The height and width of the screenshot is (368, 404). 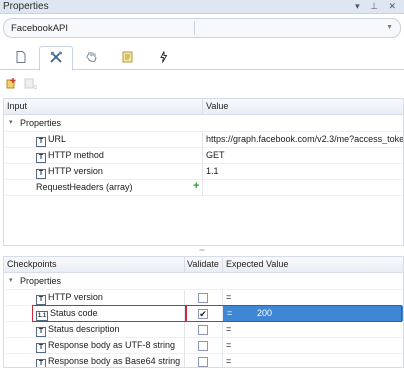 I want to click on checkpoint-name: Response body as UTF-8 string, so click(x=112, y=345).